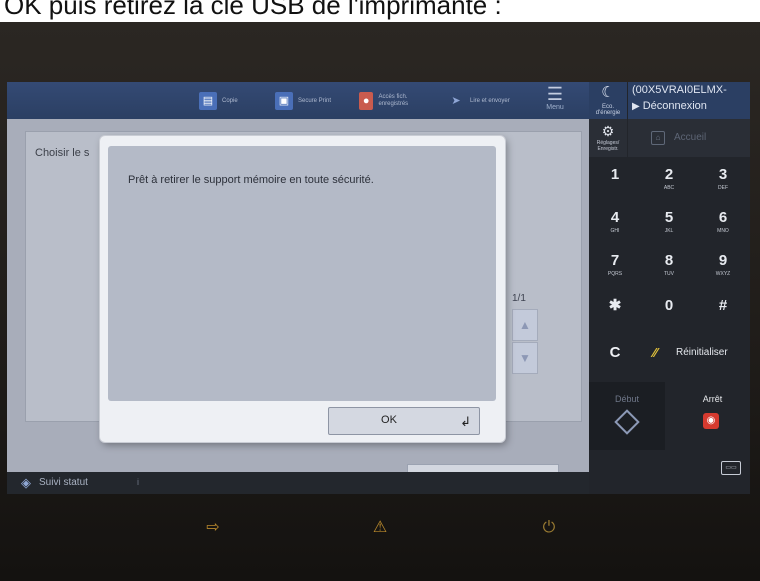 The image size is (760, 581). Describe the element at coordinates (669, 260) in the screenshot. I see `key-digit: 8` at that location.